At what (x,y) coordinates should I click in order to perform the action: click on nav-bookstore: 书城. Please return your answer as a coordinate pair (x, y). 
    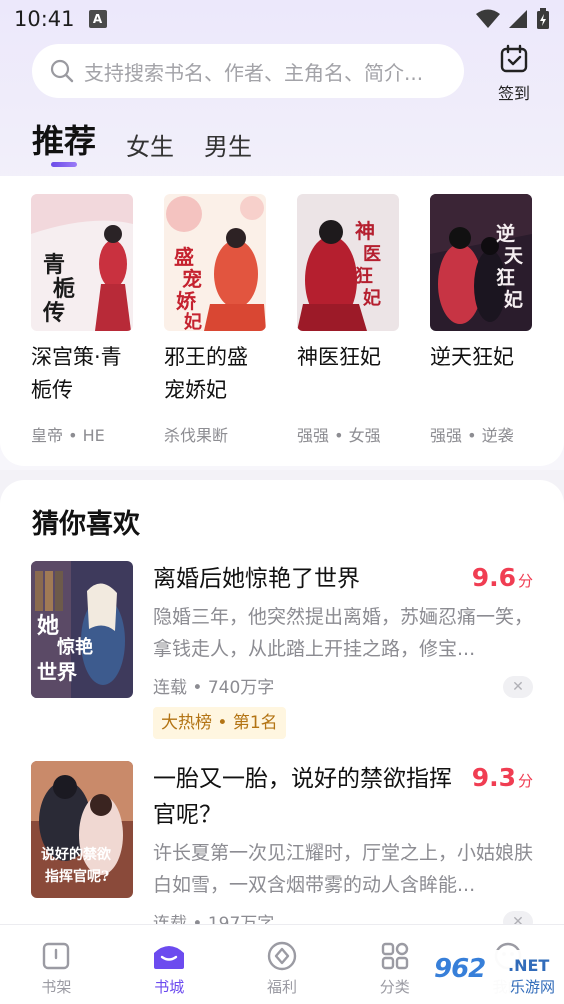
    Looking at the image, I should click on (169, 964).